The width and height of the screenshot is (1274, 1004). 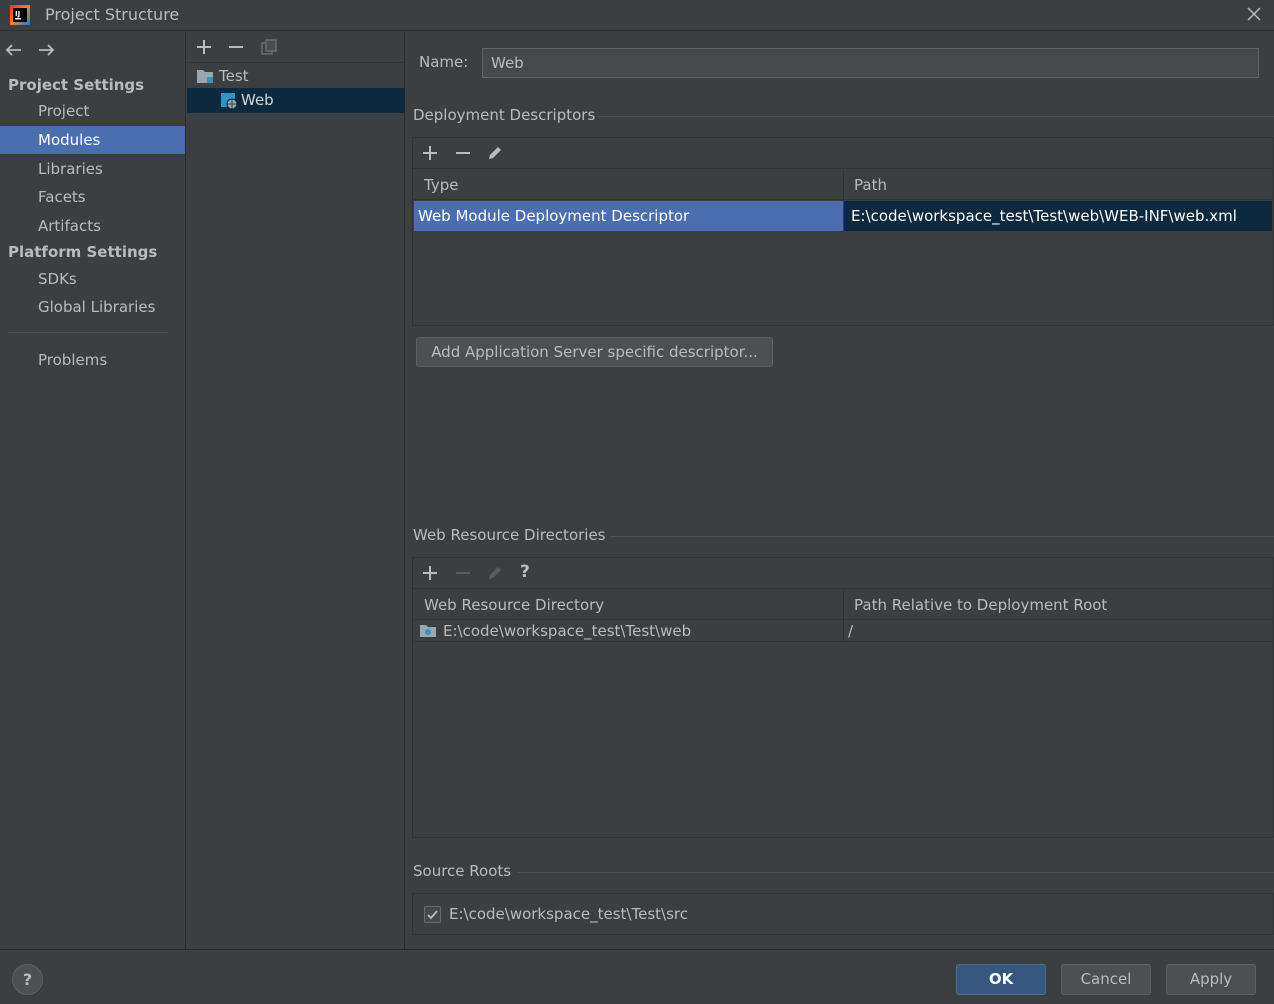 What do you see at coordinates (92, 169) in the screenshot?
I see `sidebar-item-libraries: Libraries` at bounding box center [92, 169].